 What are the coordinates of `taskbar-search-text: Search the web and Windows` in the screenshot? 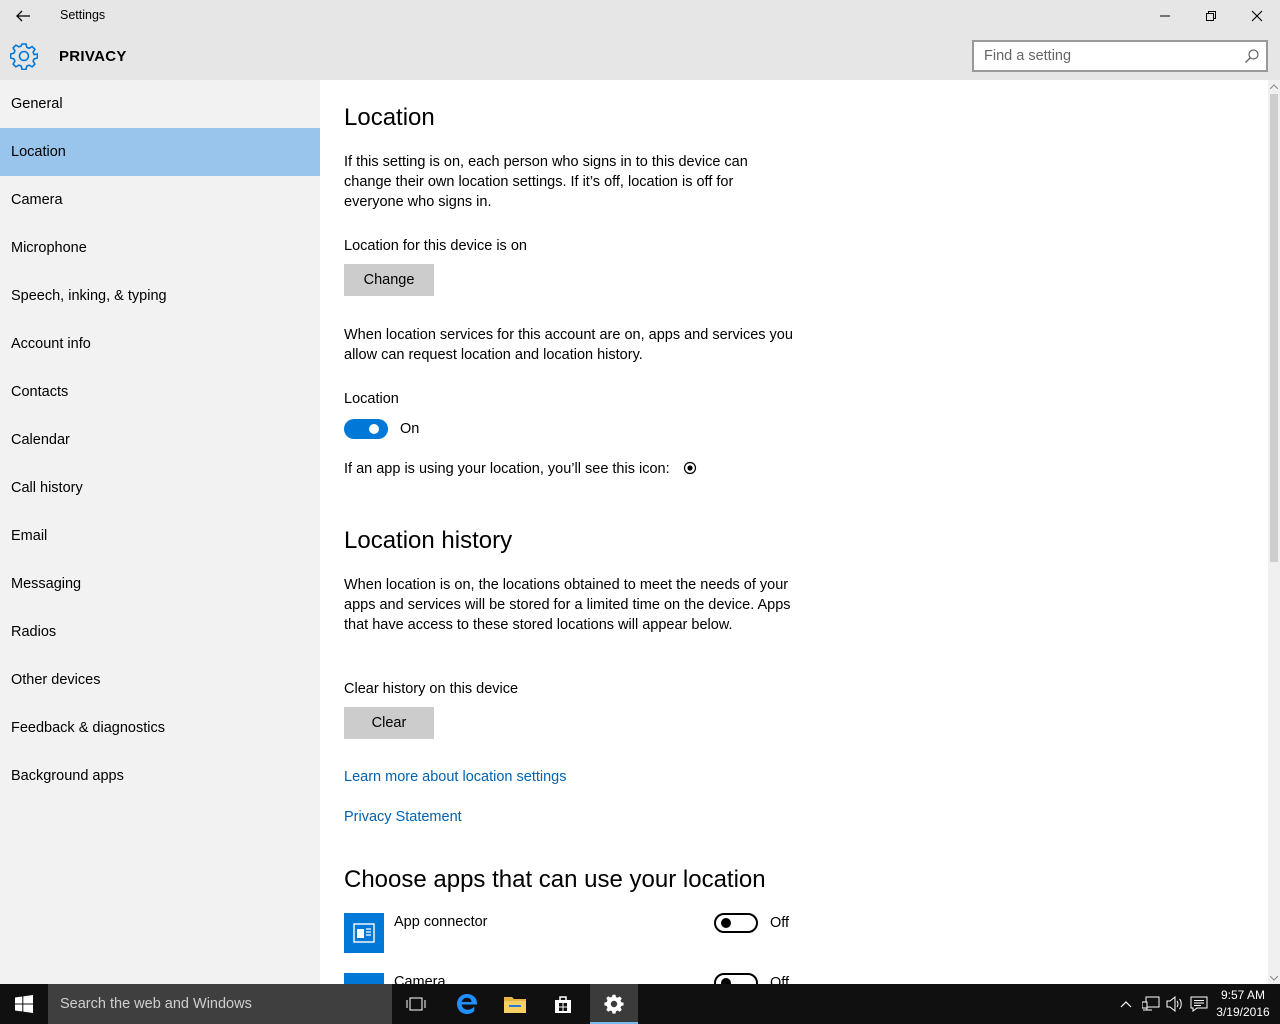 It's located at (156, 1004).